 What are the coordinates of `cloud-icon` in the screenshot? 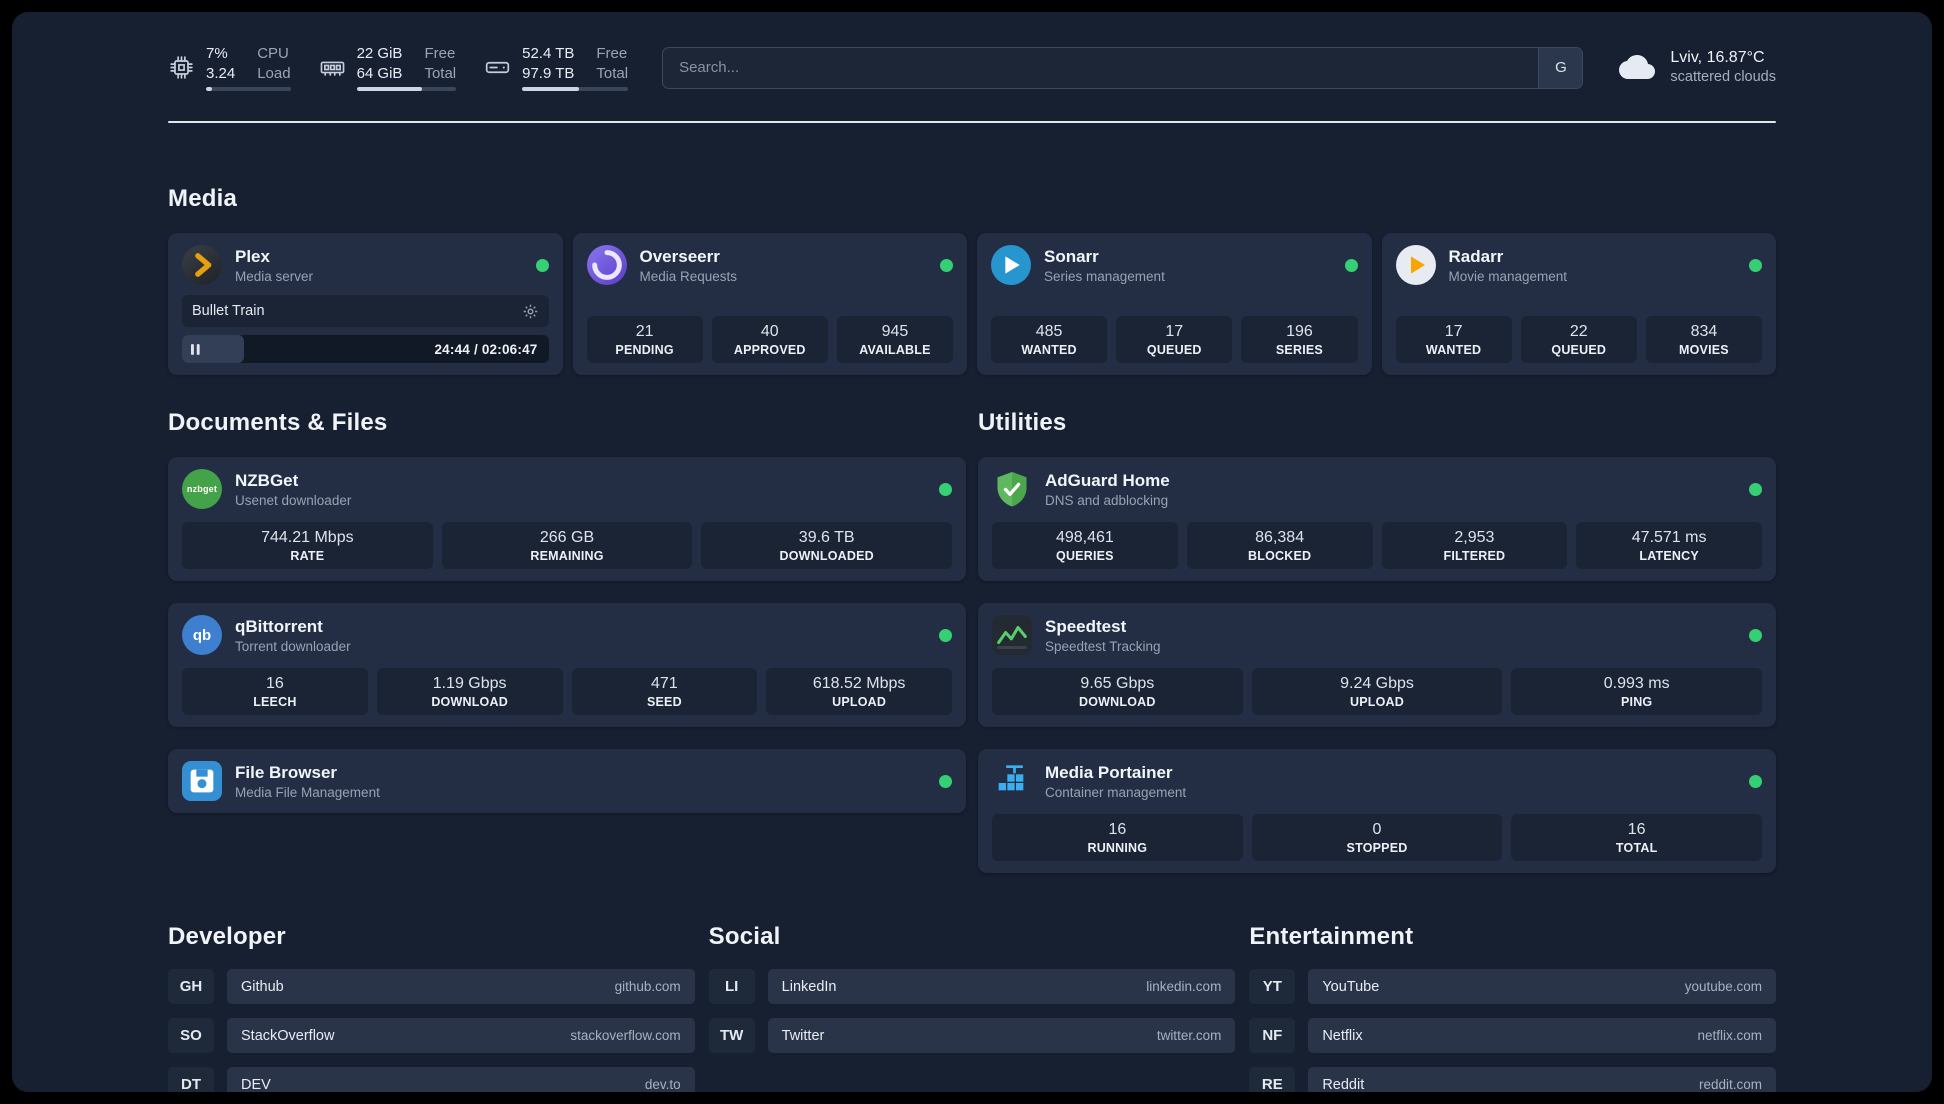 It's located at (1637, 67).